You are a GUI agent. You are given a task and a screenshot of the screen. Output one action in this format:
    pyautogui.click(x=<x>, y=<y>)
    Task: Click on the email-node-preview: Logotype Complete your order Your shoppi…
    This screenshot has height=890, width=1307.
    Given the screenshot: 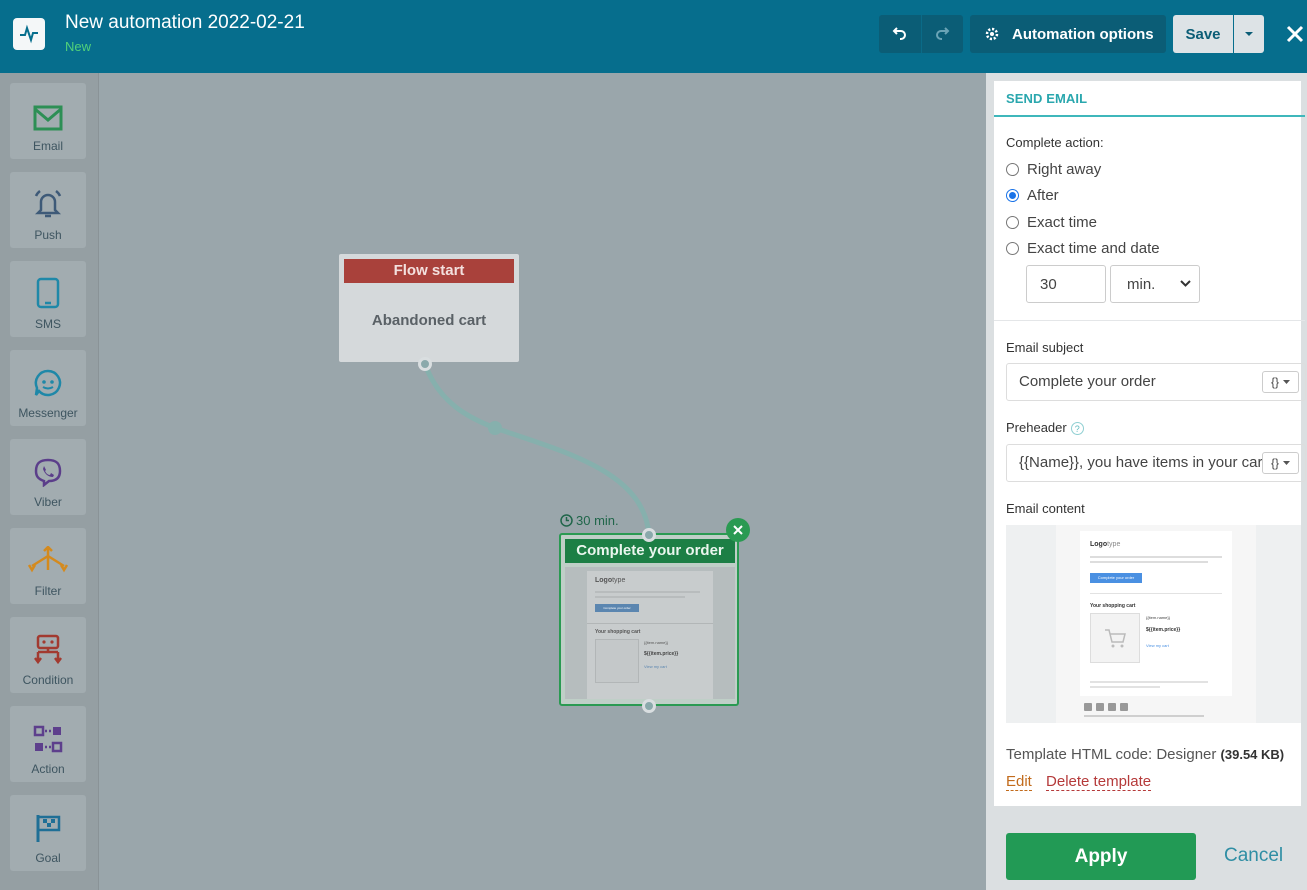 What is the action you would take?
    pyautogui.click(x=650, y=633)
    